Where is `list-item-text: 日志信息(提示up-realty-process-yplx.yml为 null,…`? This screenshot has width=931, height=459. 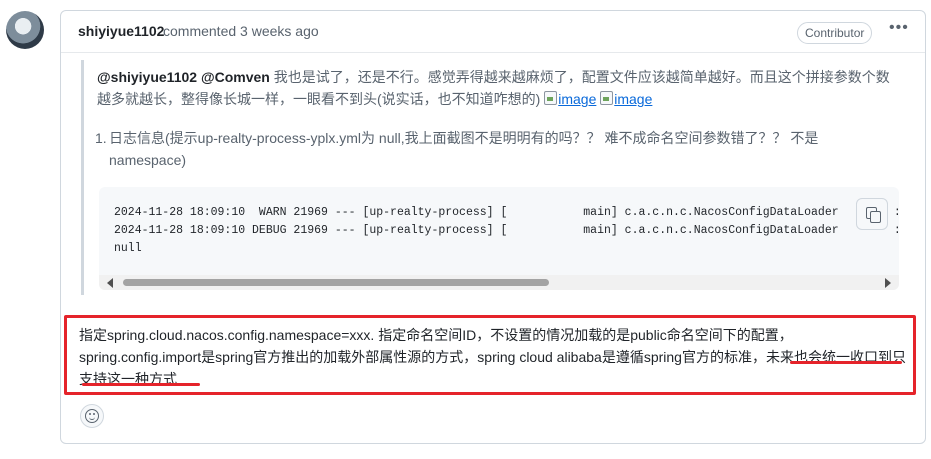 list-item-text: 日志信息(提示up-realty-process-yplx.yml为 null,… is located at coordinates (464, 149).